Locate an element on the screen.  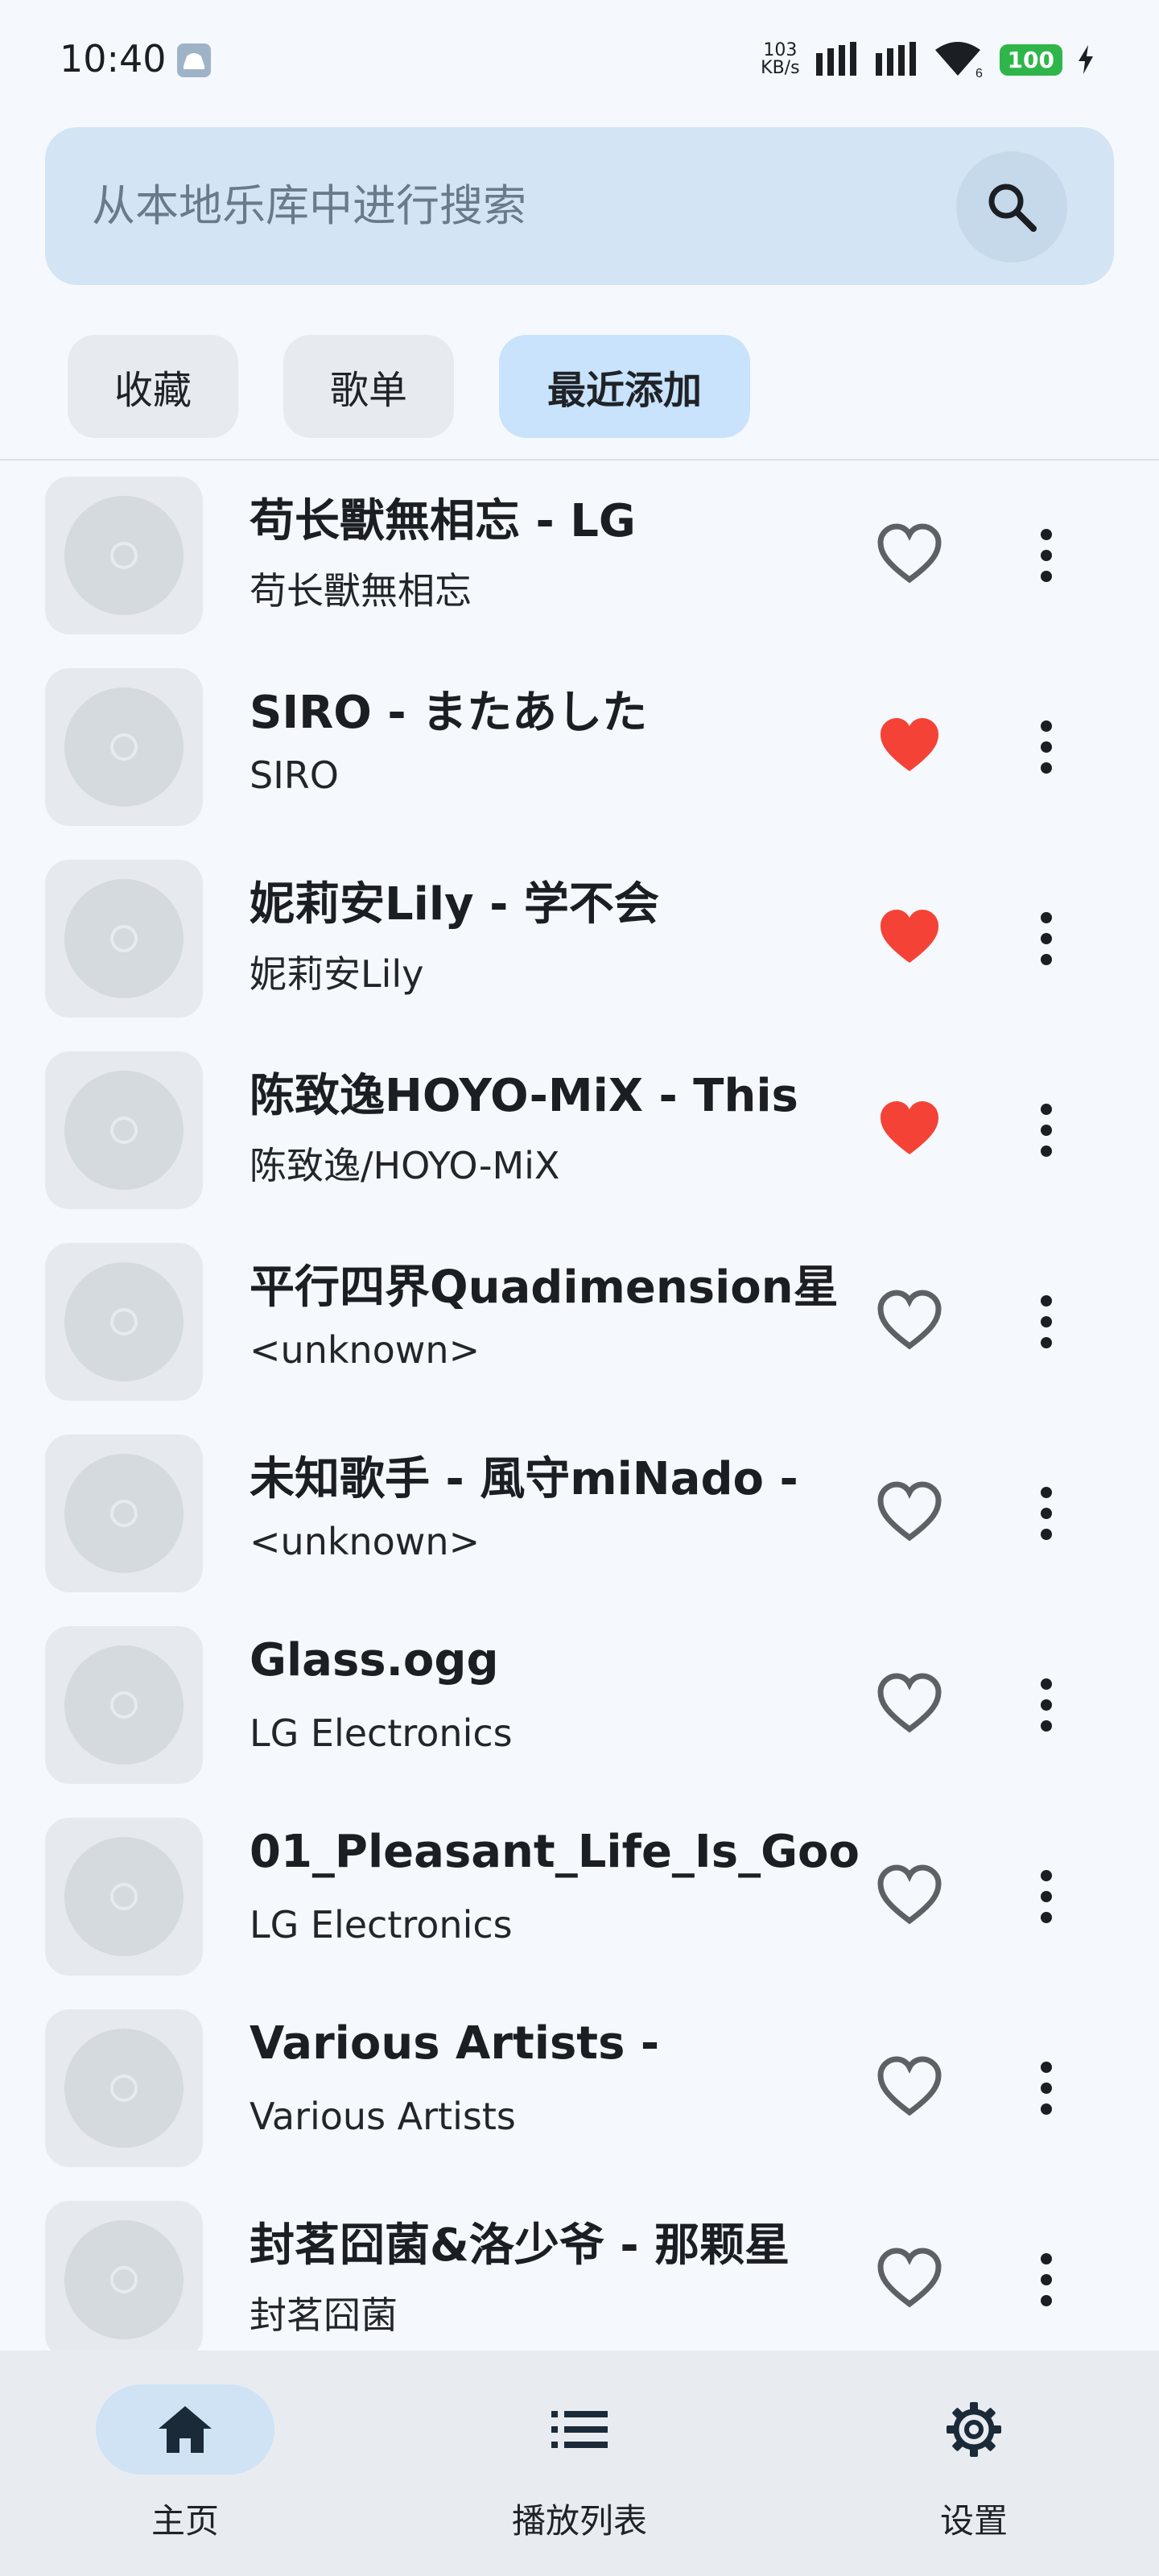
song-row: 封茗囧菌&洛少爷 - 那颗星封茗囧菌 is located at coordinates (579, 2268).